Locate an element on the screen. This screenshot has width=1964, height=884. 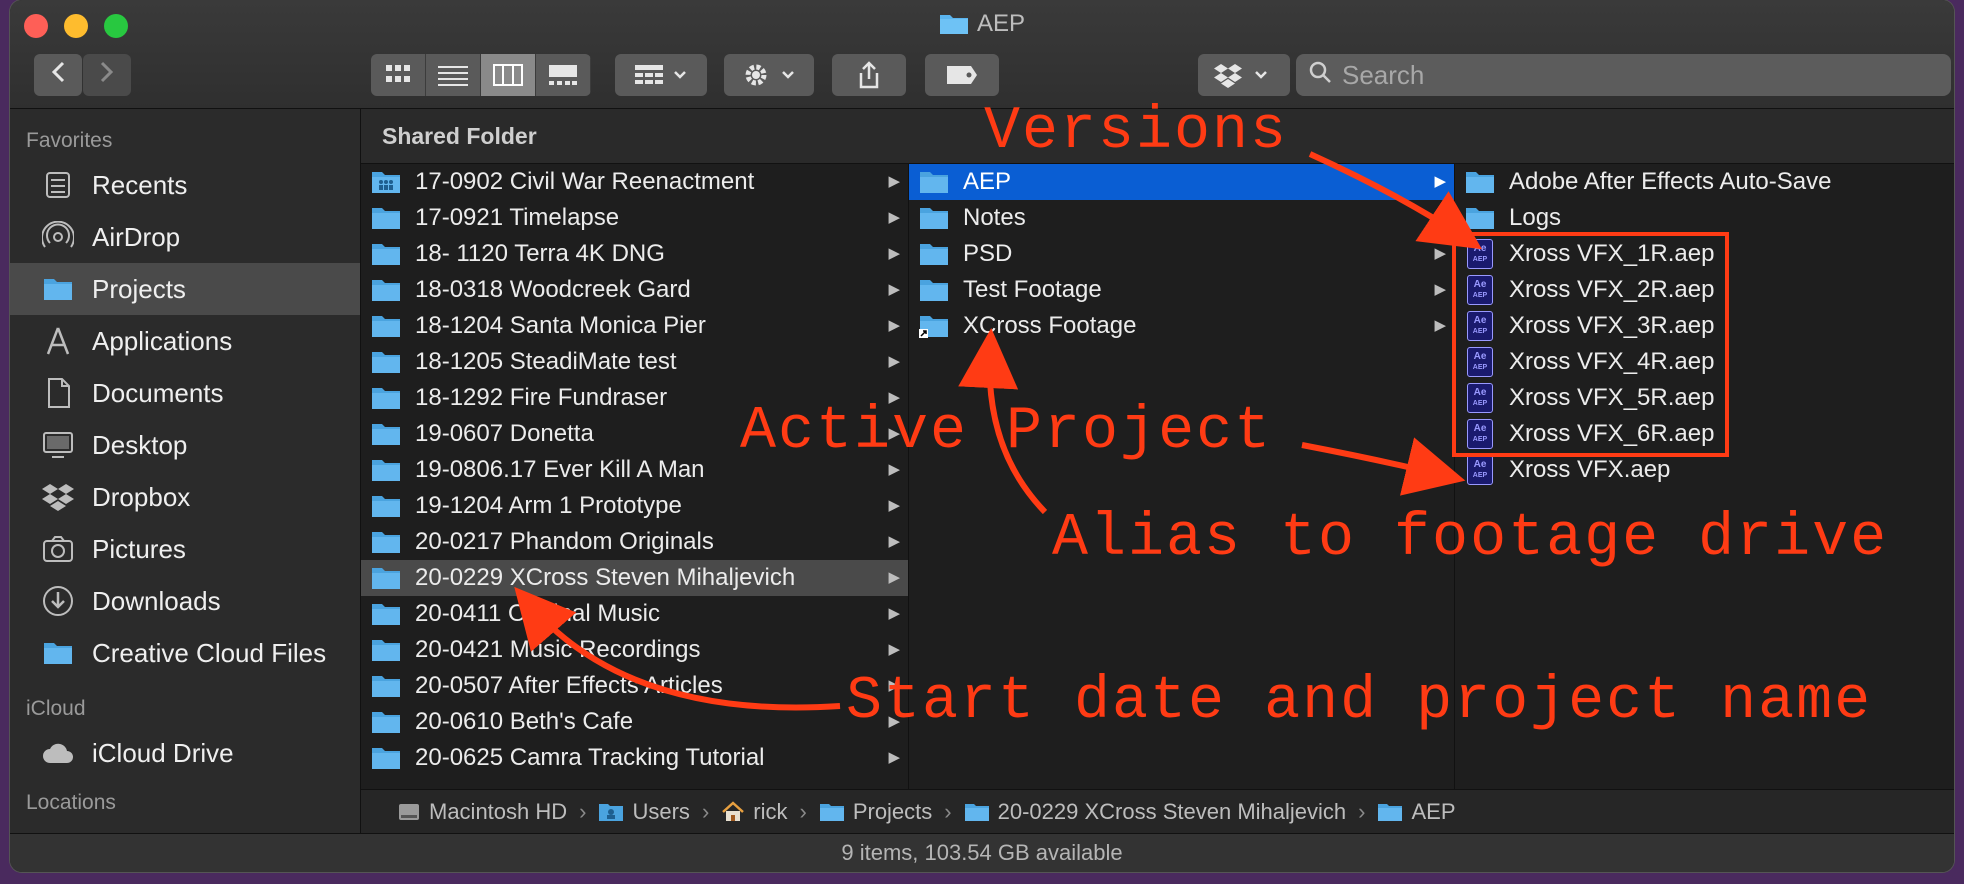
item-label: Notes is located at coordinates (994, 217).